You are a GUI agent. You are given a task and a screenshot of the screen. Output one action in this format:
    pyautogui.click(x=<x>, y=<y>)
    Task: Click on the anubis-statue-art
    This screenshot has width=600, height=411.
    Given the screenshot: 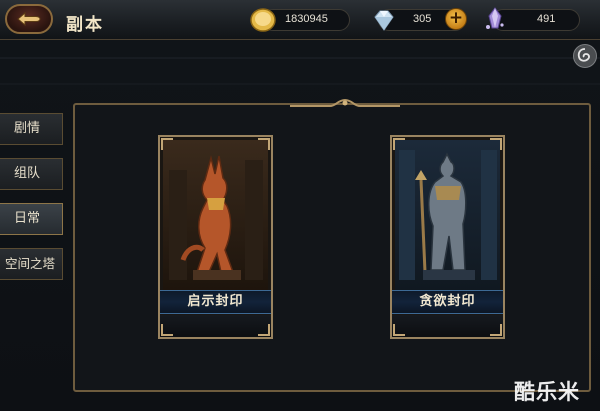 What is the action you would take?
    pyautogui.click(x=215, y=216)
    